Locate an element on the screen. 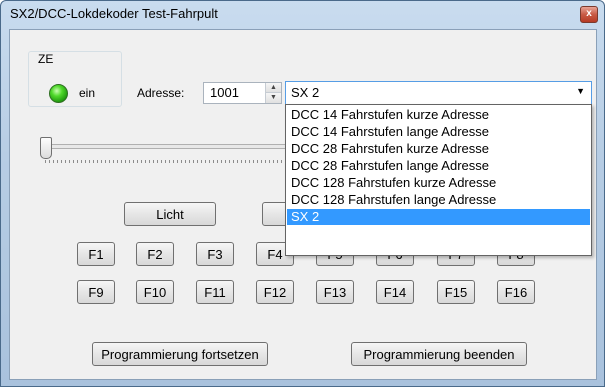 This screenshot has width=605, height=387. spin-buttons: ▲ ▼ is located at coordinates (273, 93).